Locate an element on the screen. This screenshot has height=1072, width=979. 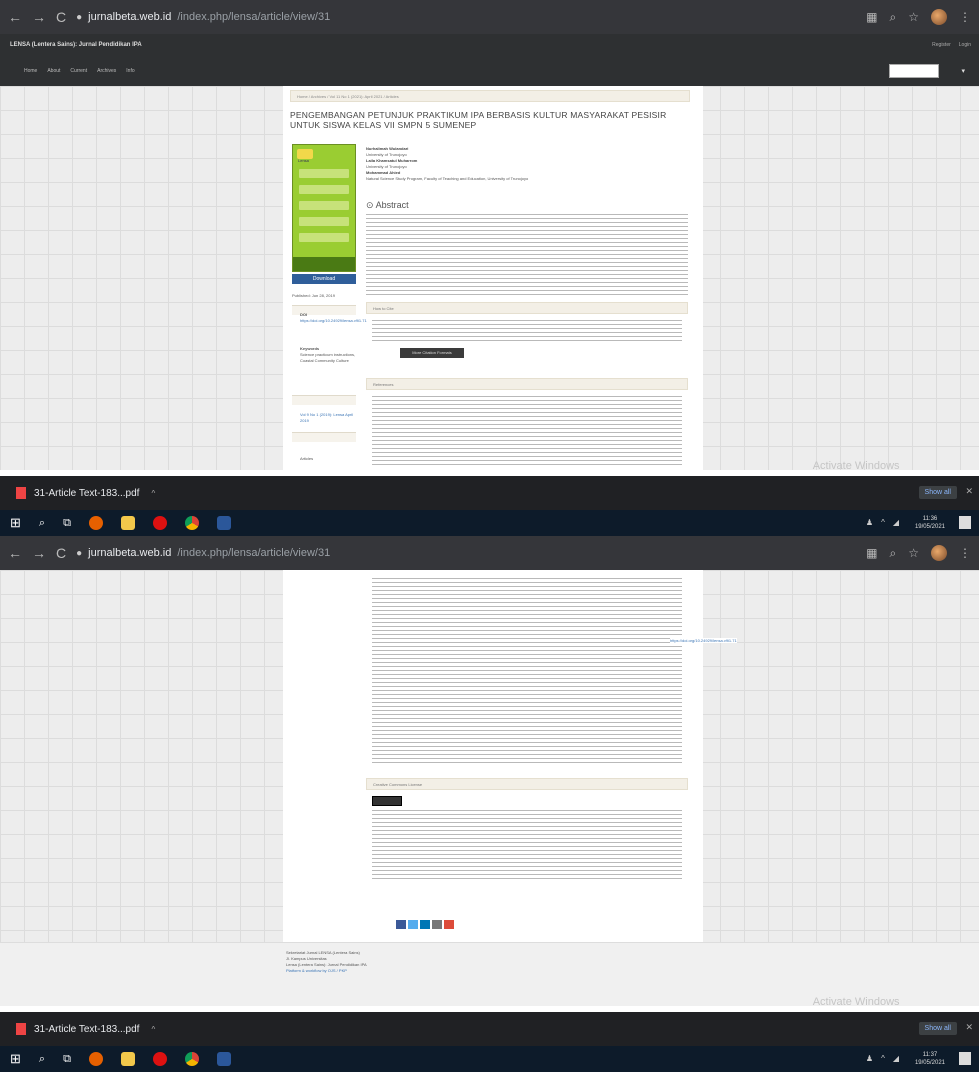
doi-link: https://doi.org/10.24929/lensa.v9i1.71 is located at coordinates (333, 321).